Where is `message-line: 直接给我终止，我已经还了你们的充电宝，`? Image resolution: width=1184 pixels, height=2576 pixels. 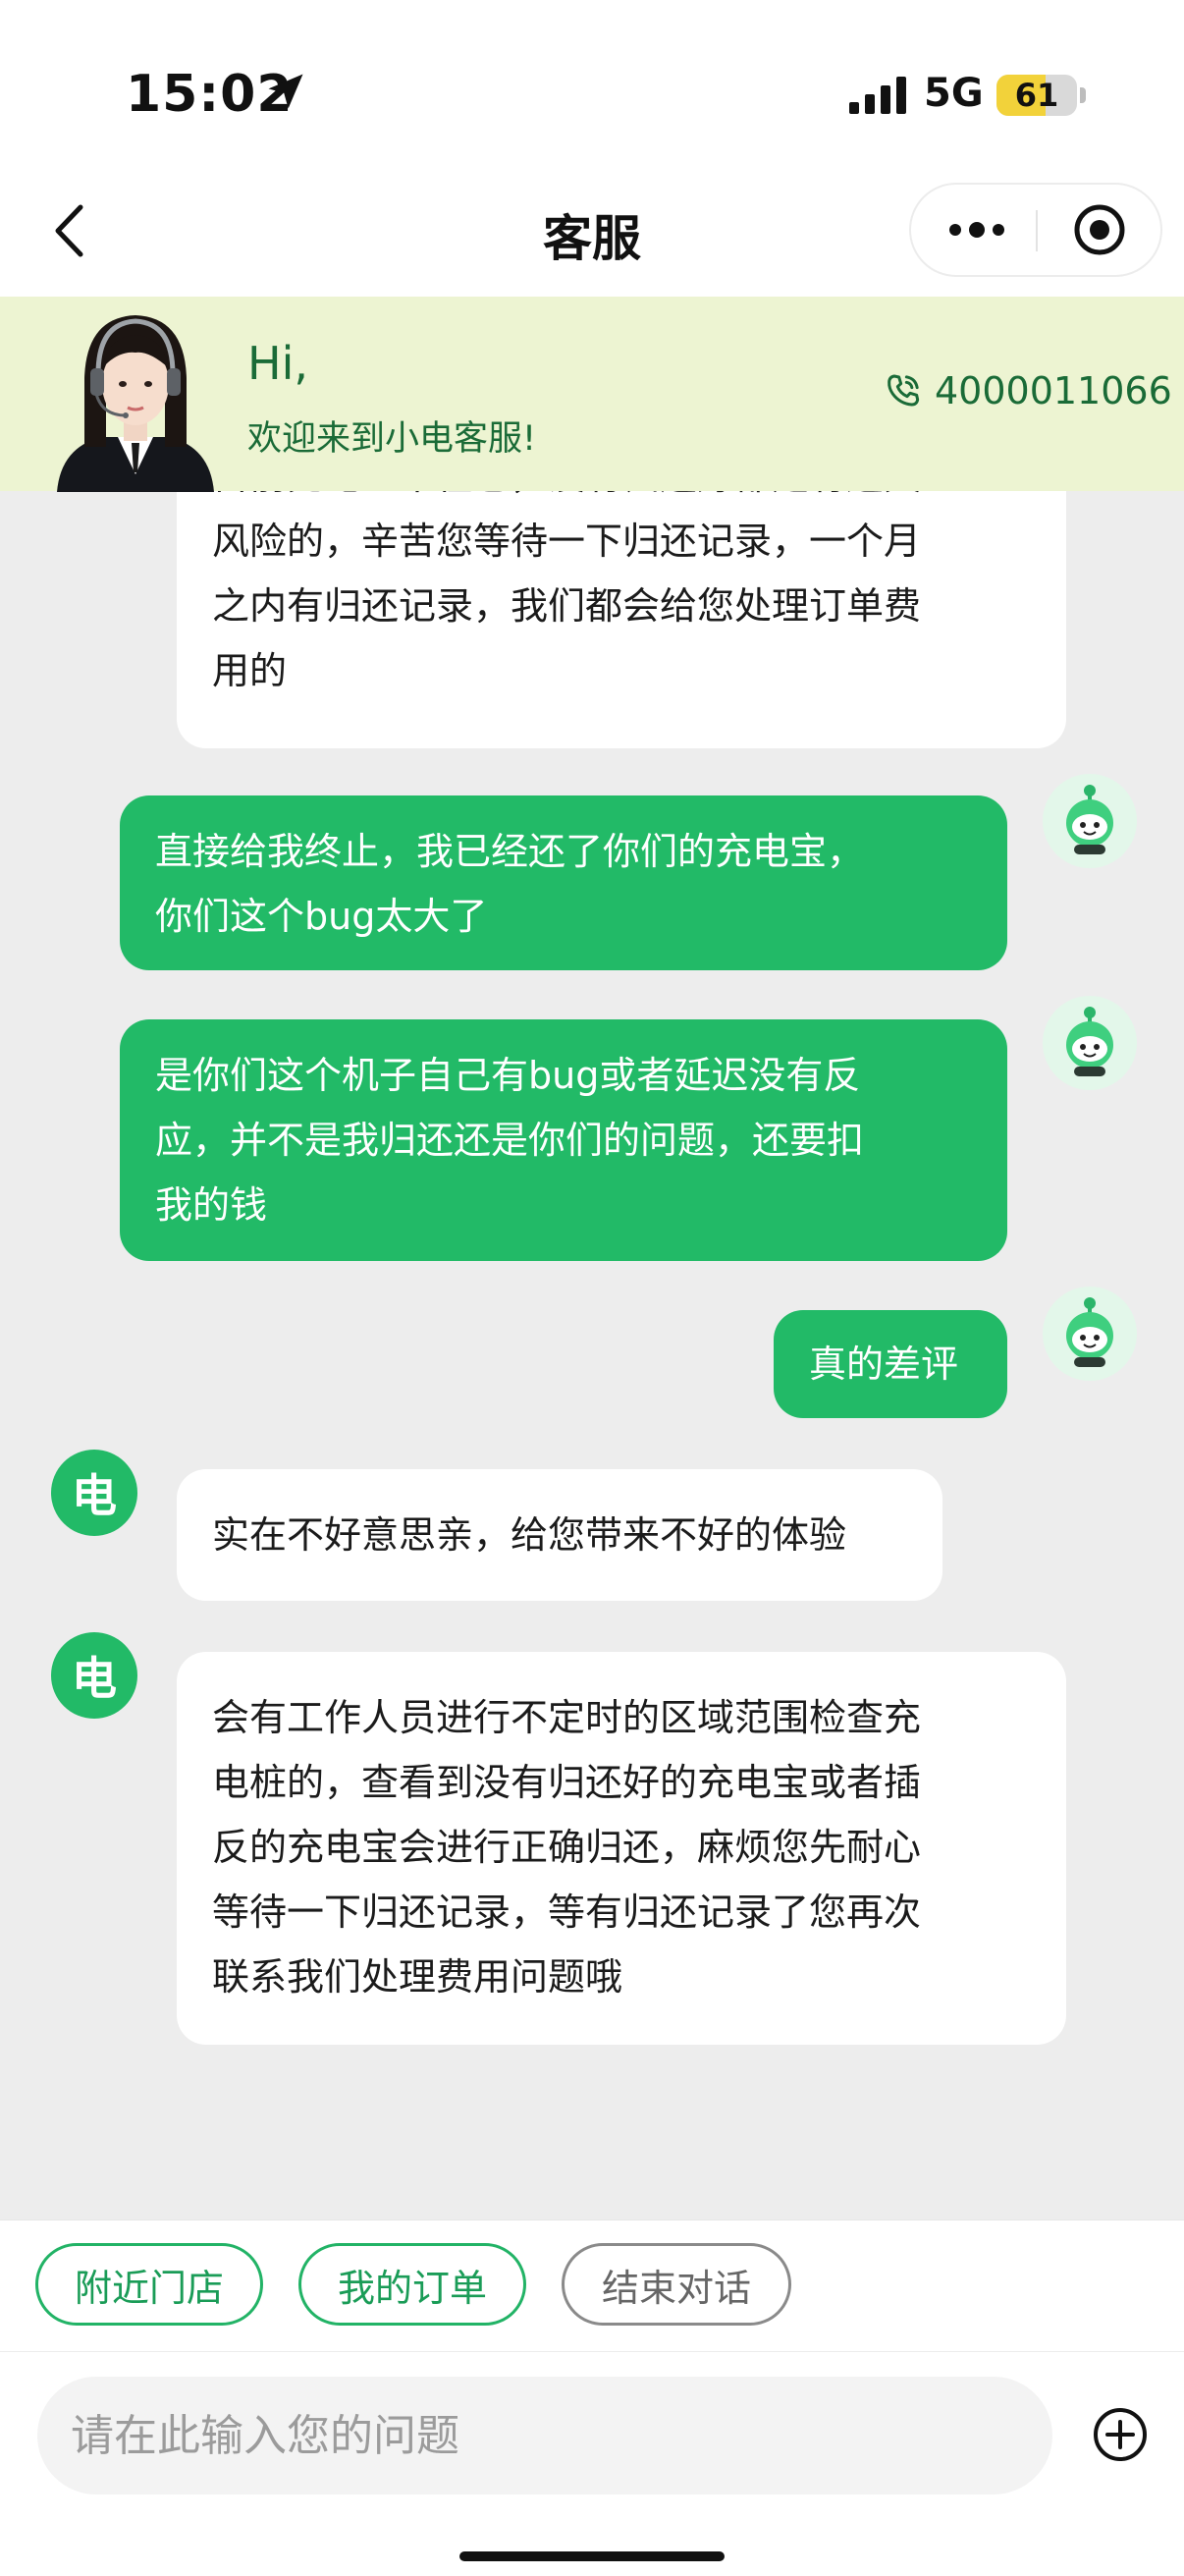 message-line: 直接给我终止，我已经还了你们的充电宝， is located at coordinates (510, 851).